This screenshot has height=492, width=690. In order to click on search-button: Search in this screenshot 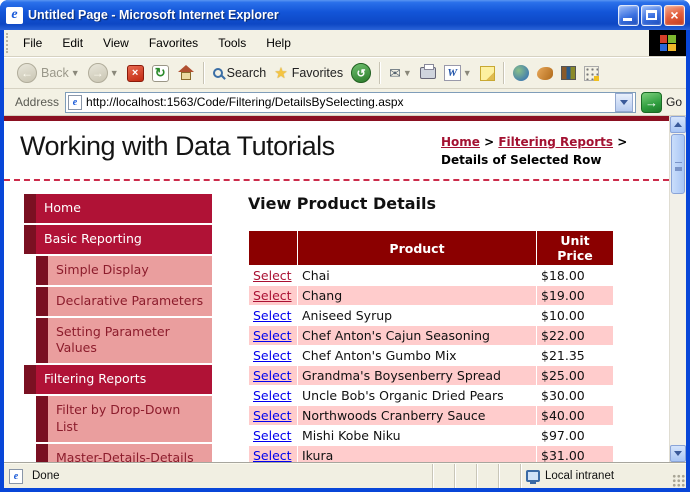, I will do `click(240, 73)`.